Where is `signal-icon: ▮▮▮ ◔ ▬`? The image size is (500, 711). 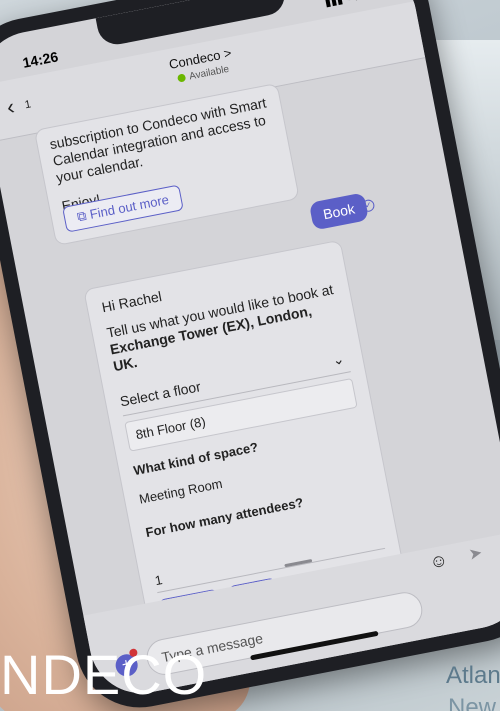 signal-icon: ▮▮▮ ◔ ▬ is located at coordinates (345, 4).